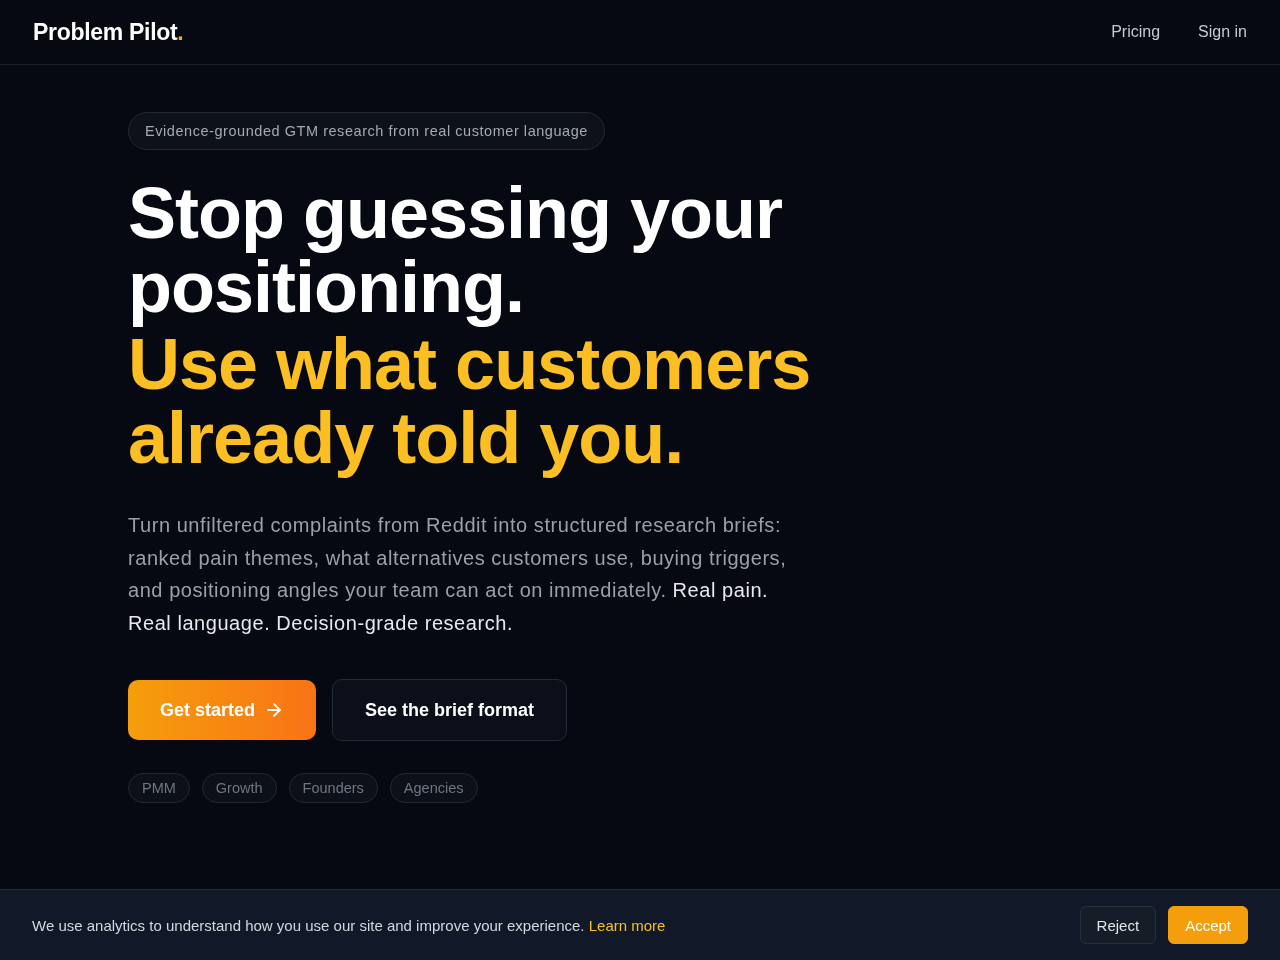  I want to click on hero-description: Turn unfiltered complaints from Reddit into structured research briefs: ranked pain themes, what alternatives customers use, buying triggers, and positioning angles your team can act on immediately. Real pain. Real language. Decision-grade research., so click(458, 574).